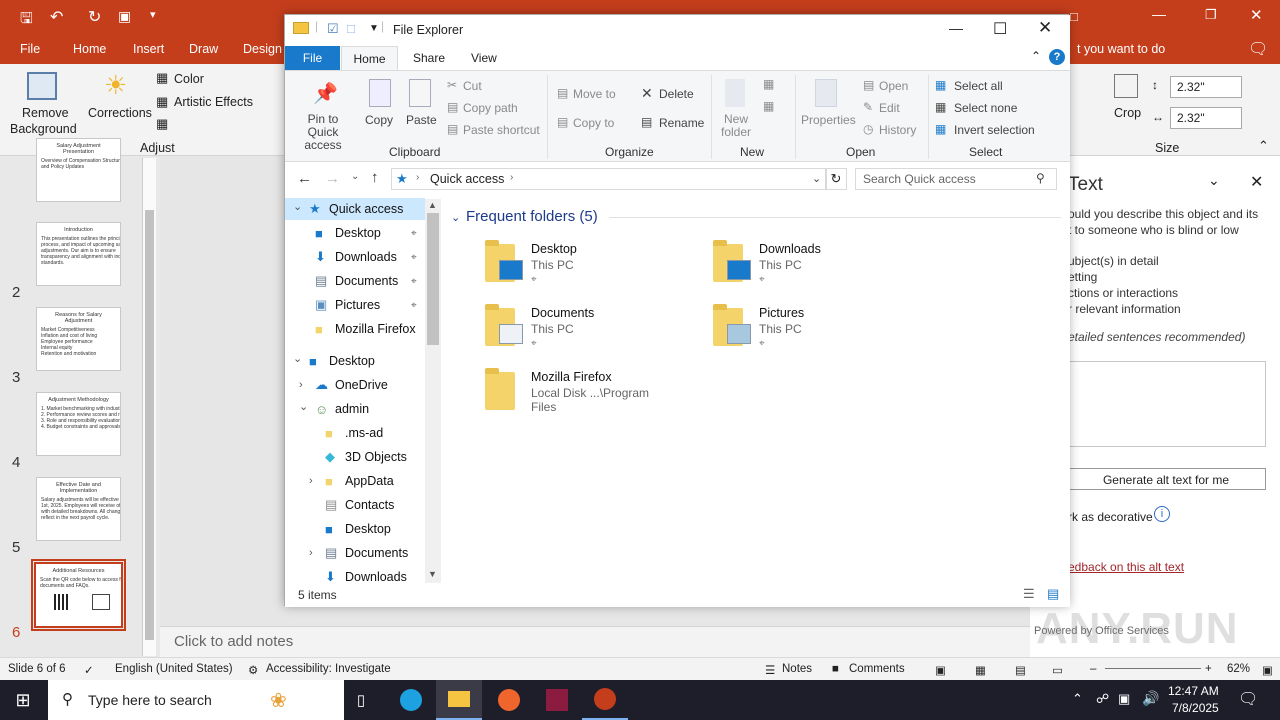 This screenshot has width=1280, height=720. What do you see at coordinates (980, 670) in the screenshot?
I see `slide-sorter-icon: ▦` at bounding box center [980, 670].